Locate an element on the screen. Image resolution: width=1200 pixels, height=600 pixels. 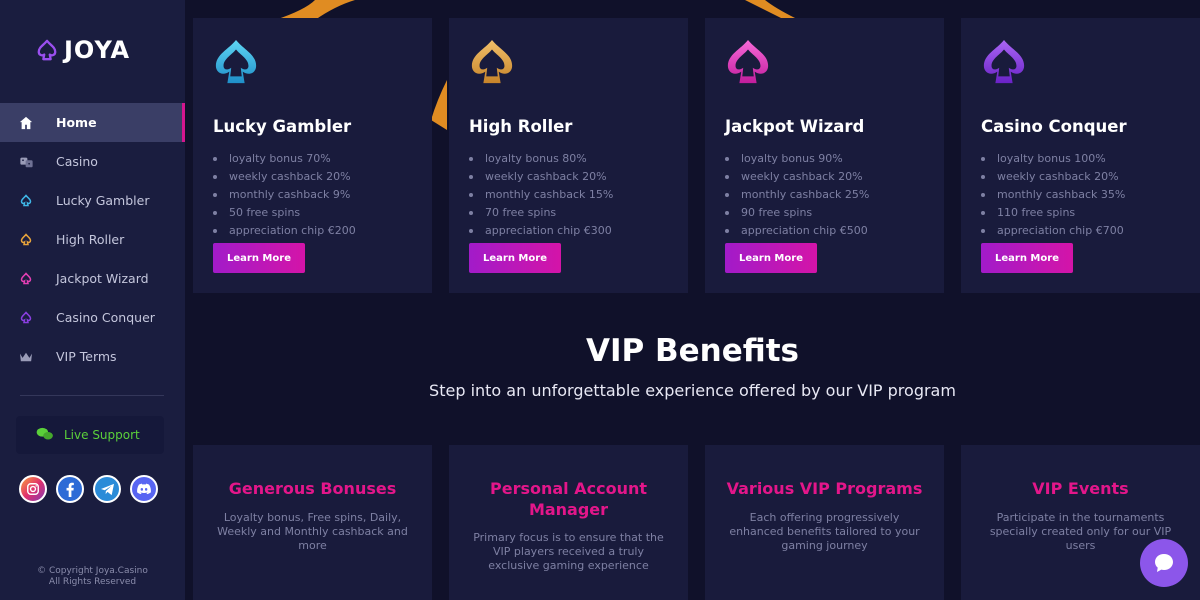
chat-widget-button is located at coordinates (1164, 563).